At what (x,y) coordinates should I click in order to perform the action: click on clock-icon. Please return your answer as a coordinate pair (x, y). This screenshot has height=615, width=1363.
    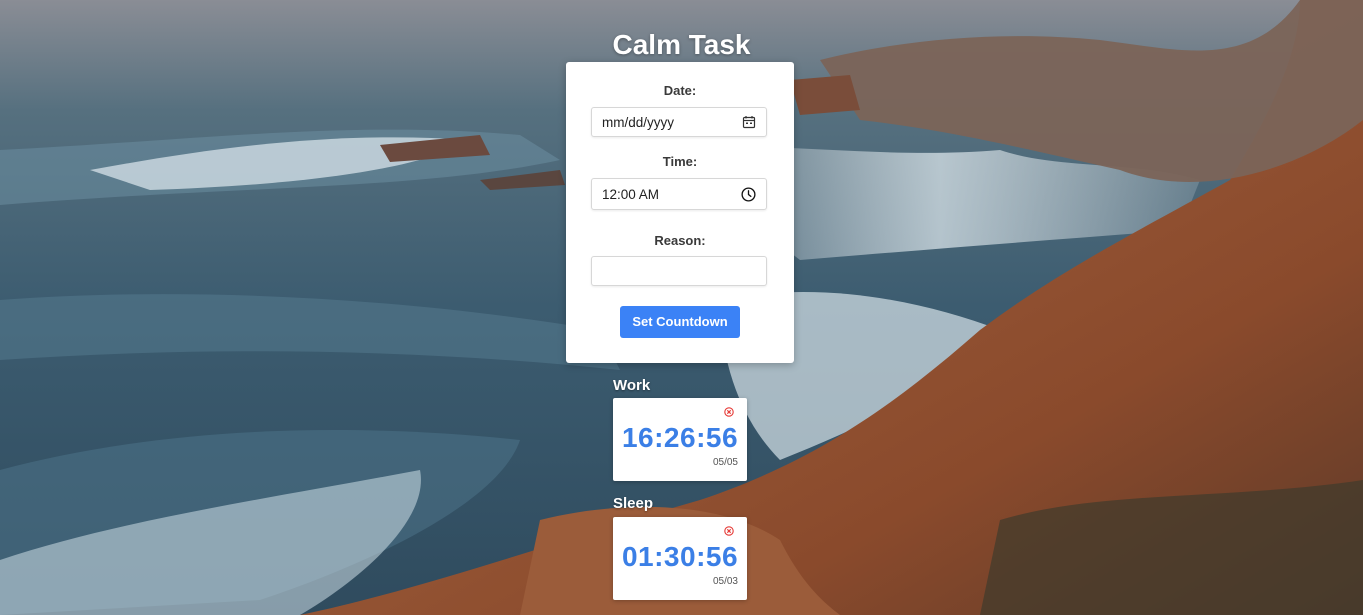
    Looking at the image, I should click on (748, 194).